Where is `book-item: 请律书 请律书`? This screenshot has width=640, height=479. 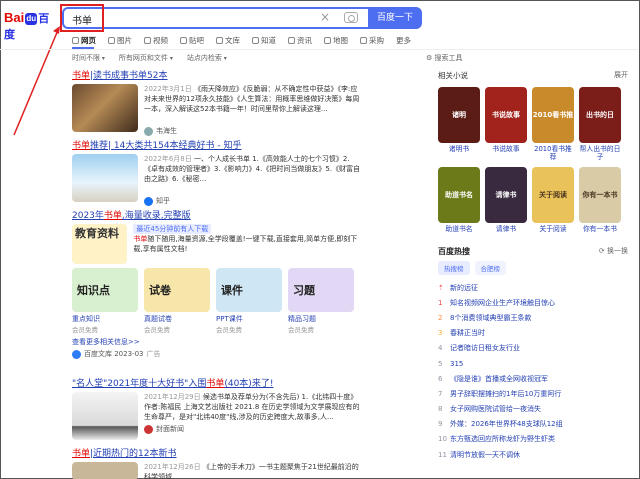 book-item: 请律书 请律书 is located at coordinates (506, 200).